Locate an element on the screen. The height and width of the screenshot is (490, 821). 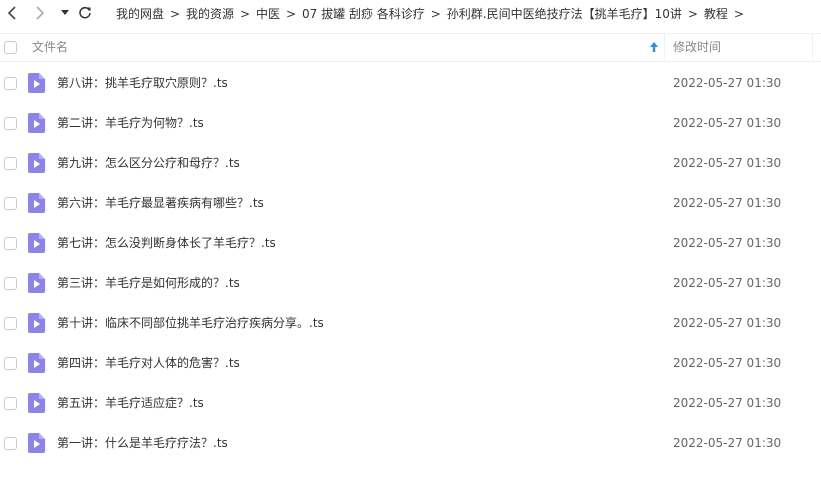
file-name: 第五讲：羊毛疗适应症？.ts is located at coordinates (130, 403).